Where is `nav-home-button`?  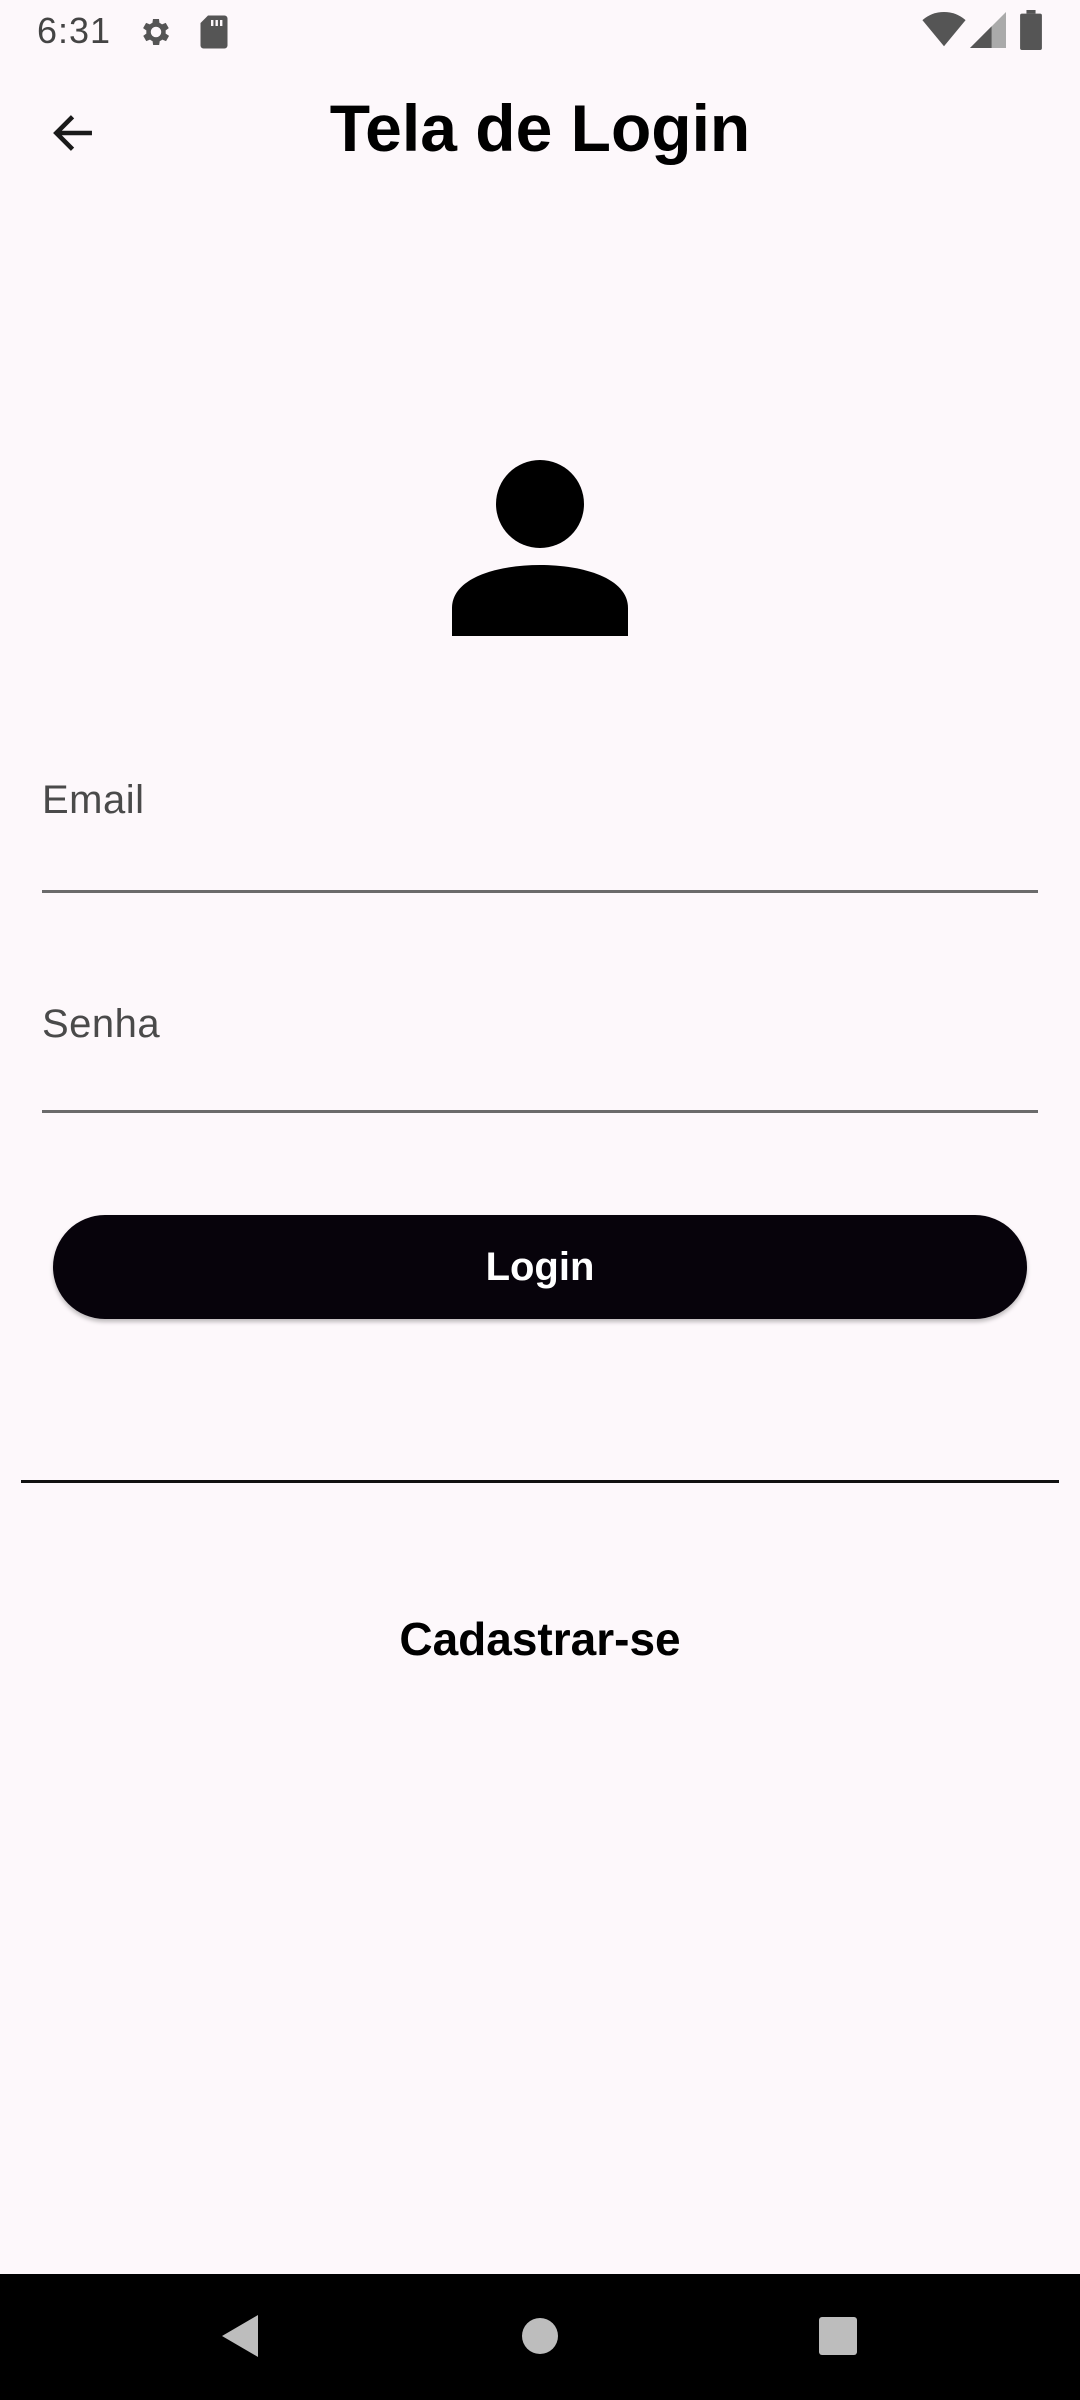
nav-home-button is located at coordinates (540, 2338).